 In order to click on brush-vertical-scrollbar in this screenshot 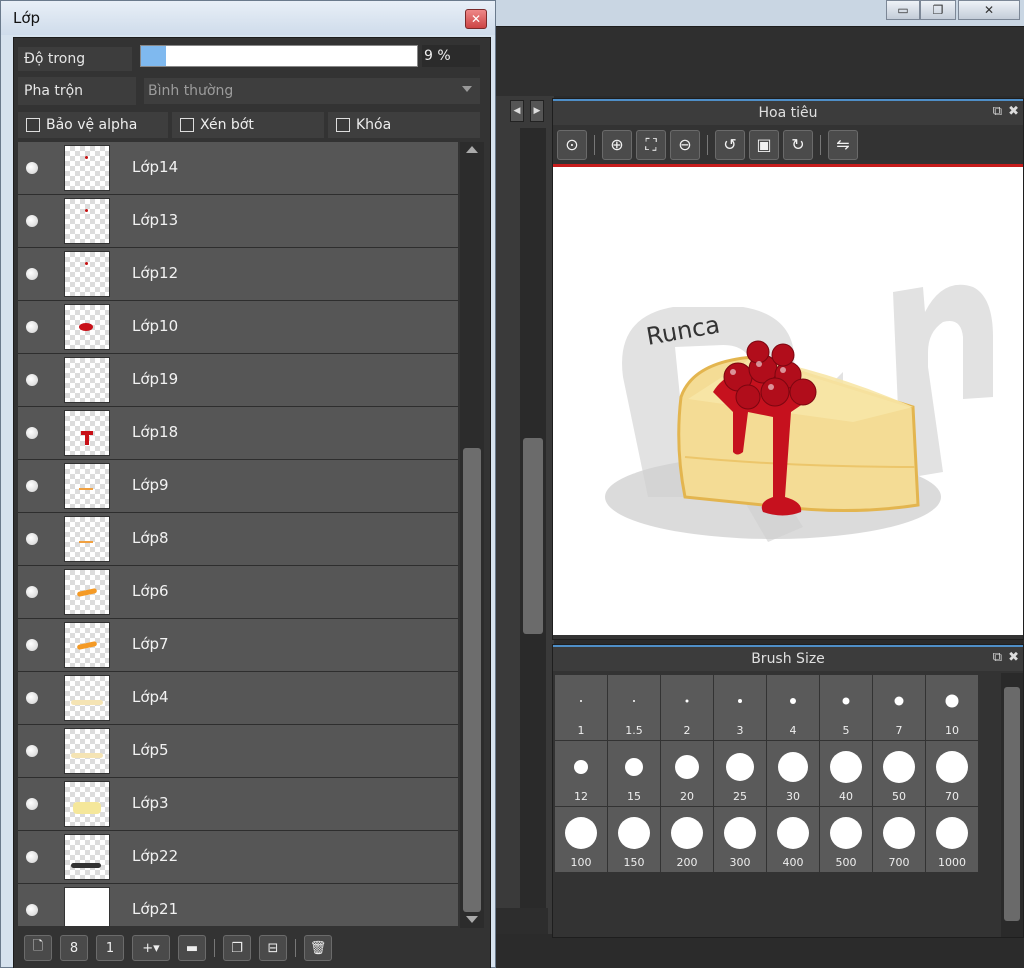, I will do `click(1012, 805)`.